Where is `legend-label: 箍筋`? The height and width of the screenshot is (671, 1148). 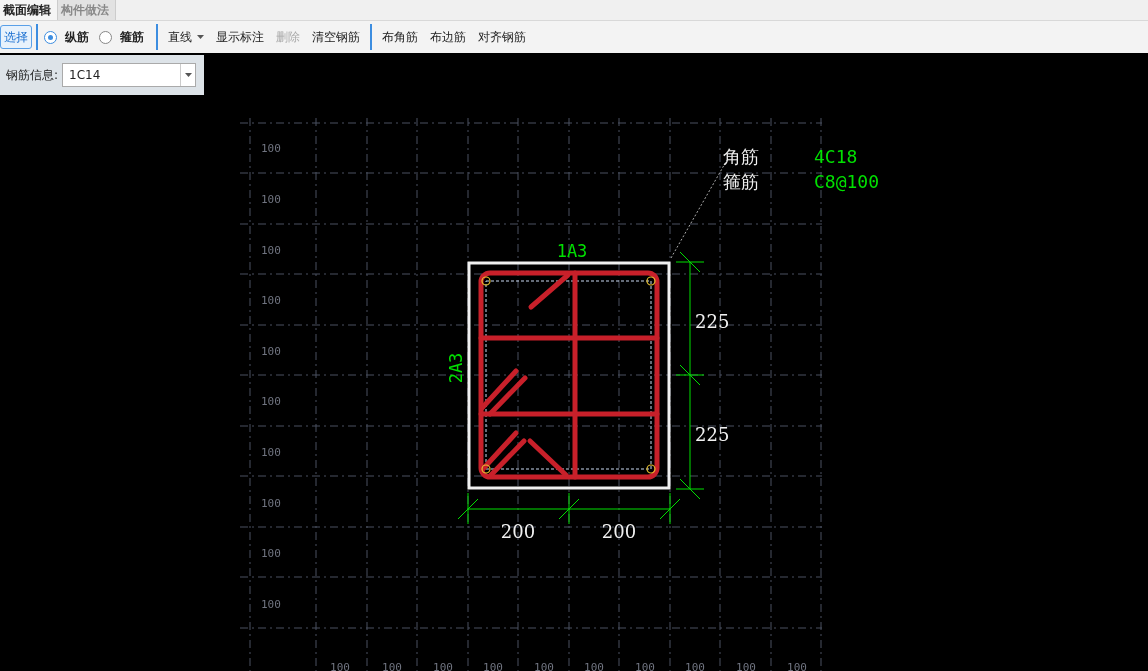
legend-label: 箍筋 is located at coordinates (741, 181).